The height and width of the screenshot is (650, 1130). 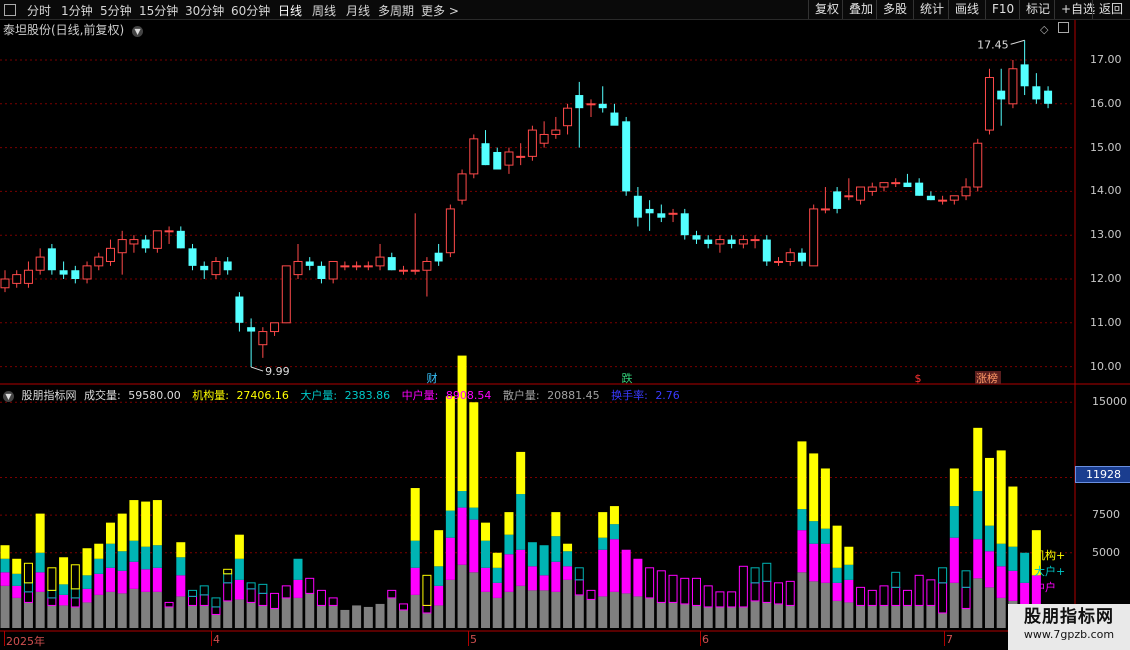 I want to click on toolbar-button-0: 复权, so click(x=826, y=9).